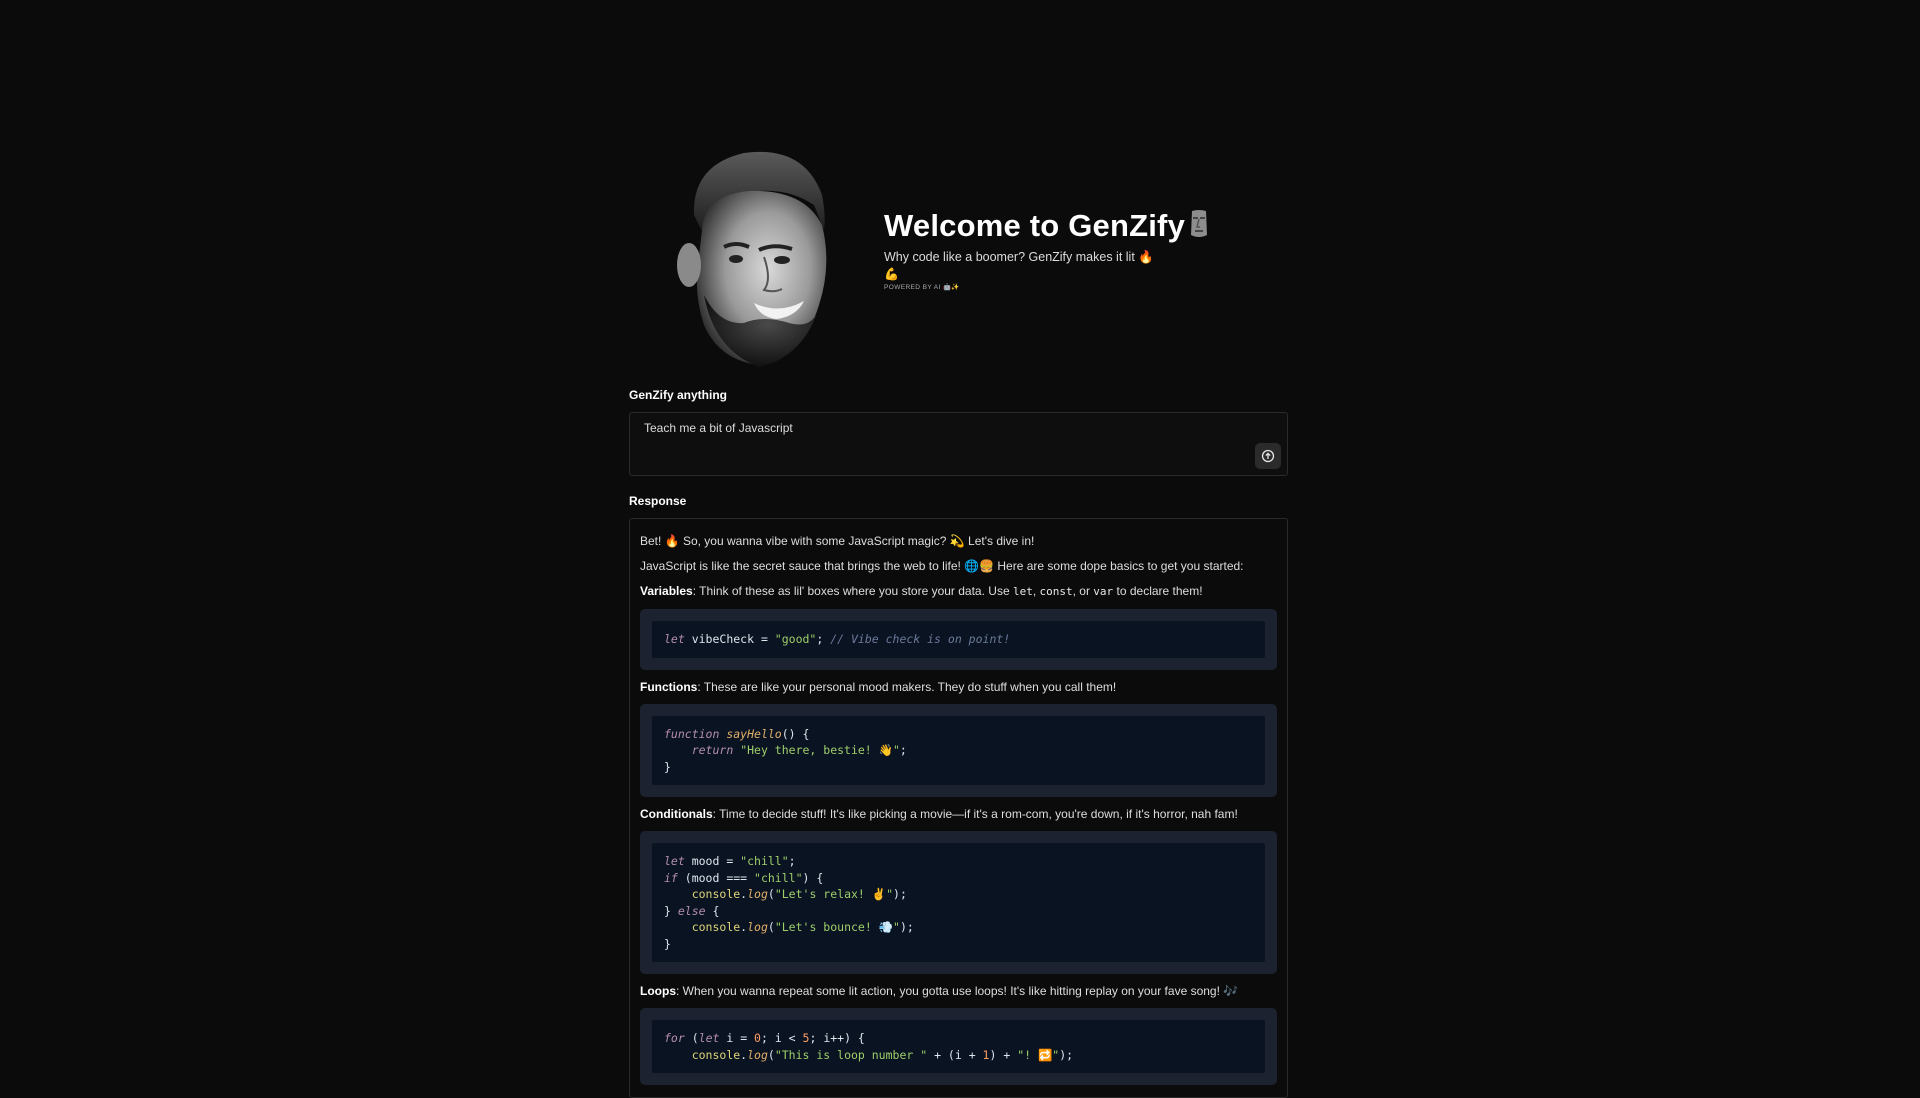  What do you see at coordinates (1038, 1054) in the screenshot?
I see `code-string: "! 🔁"` at bounding box center [1038, 1054].